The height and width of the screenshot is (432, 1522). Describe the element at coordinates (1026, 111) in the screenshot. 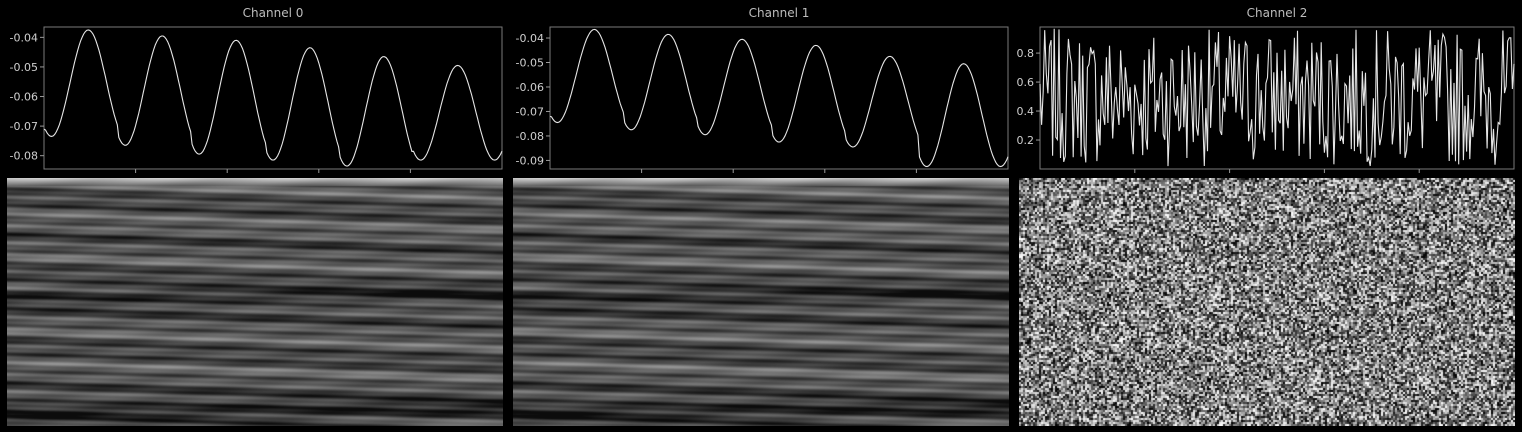

I see `y-tick-label: 0.4` at that location.